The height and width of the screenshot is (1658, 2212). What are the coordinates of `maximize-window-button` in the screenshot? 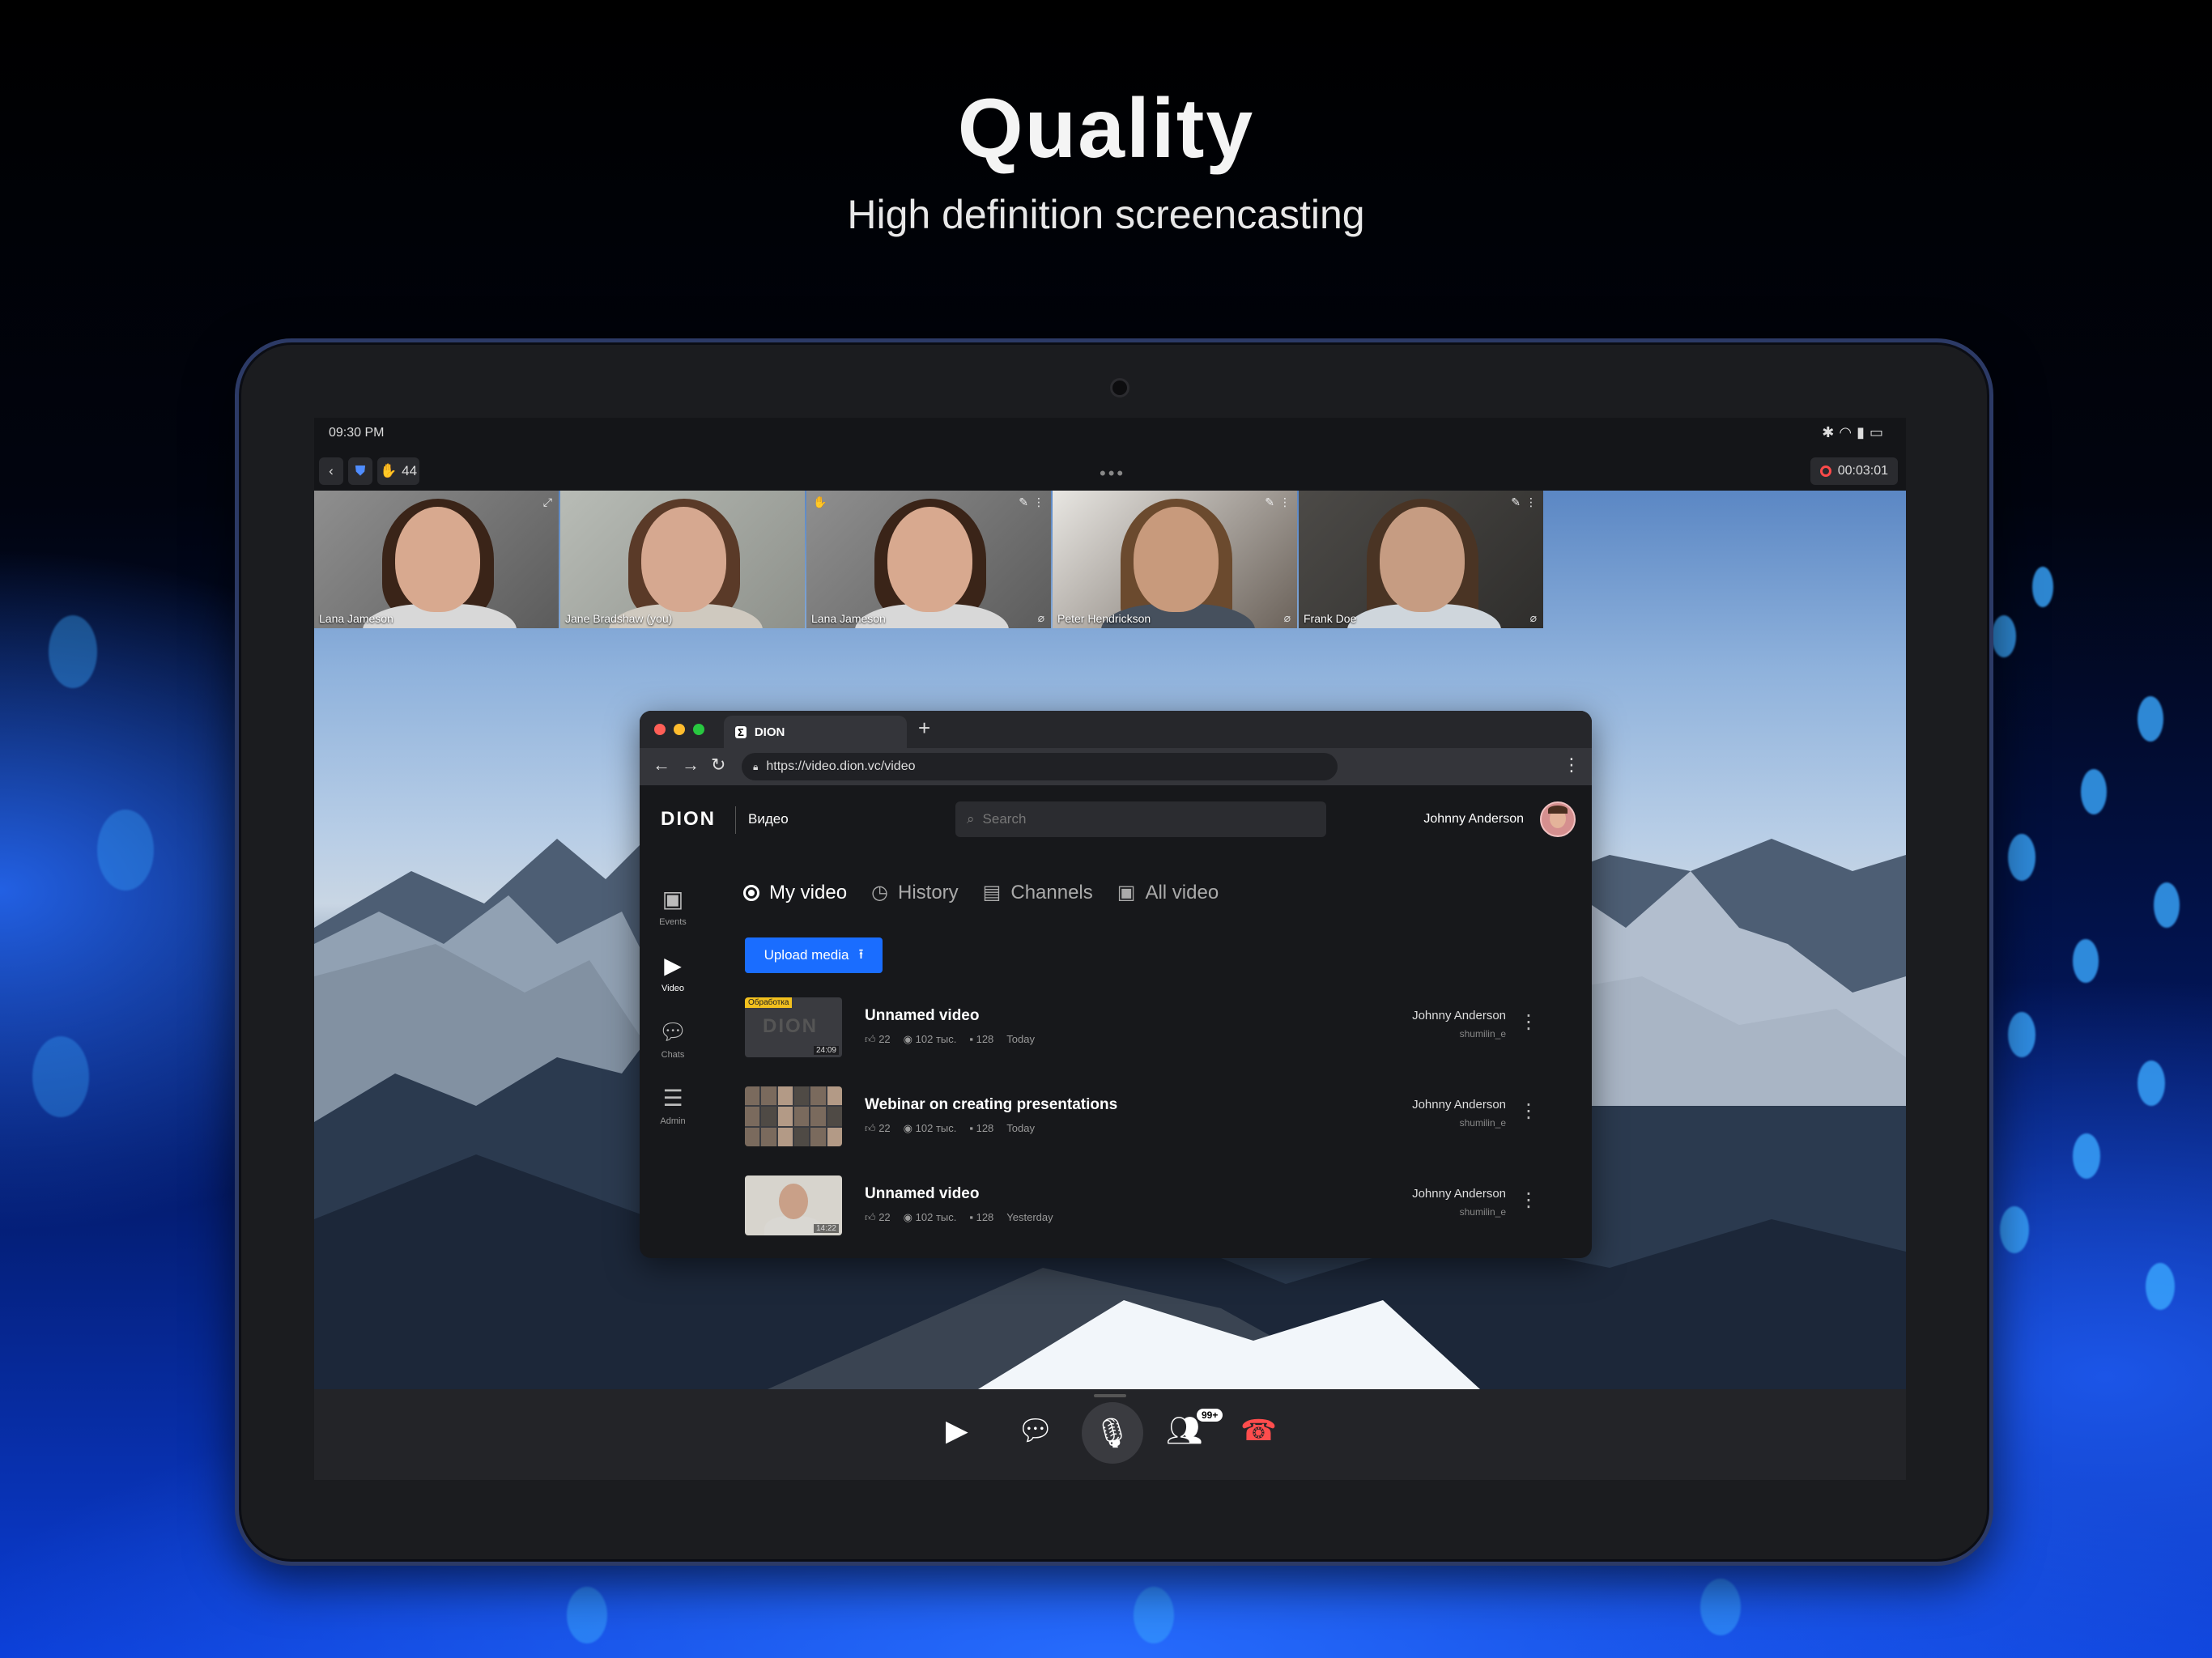 It's located at (699, 729).